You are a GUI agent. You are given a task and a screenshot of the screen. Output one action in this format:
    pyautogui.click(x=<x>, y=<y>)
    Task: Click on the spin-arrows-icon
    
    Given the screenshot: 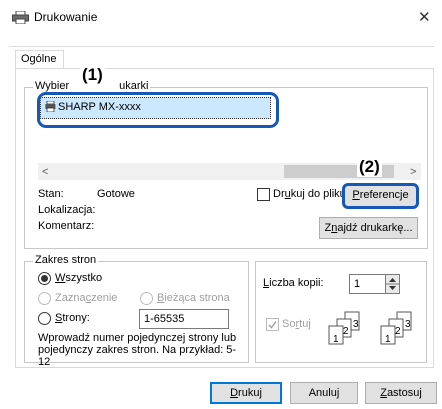 What is the action you would take?
    pyautogui.click(x=392, y=284)
    